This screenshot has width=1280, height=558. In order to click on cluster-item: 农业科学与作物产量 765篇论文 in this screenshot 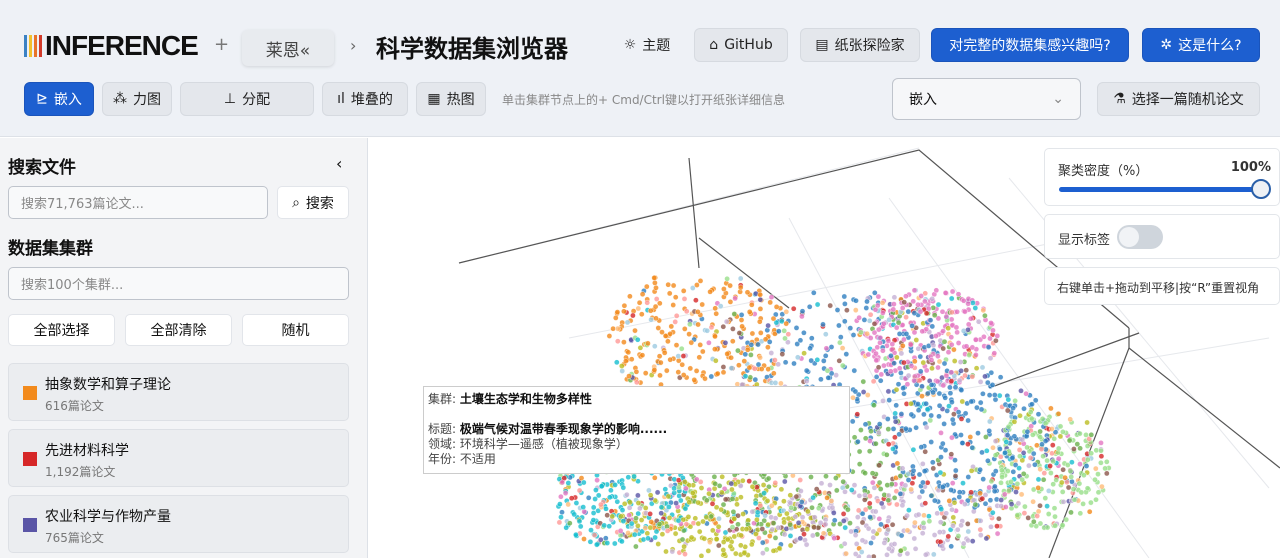, I will do `click(178, 524)`.